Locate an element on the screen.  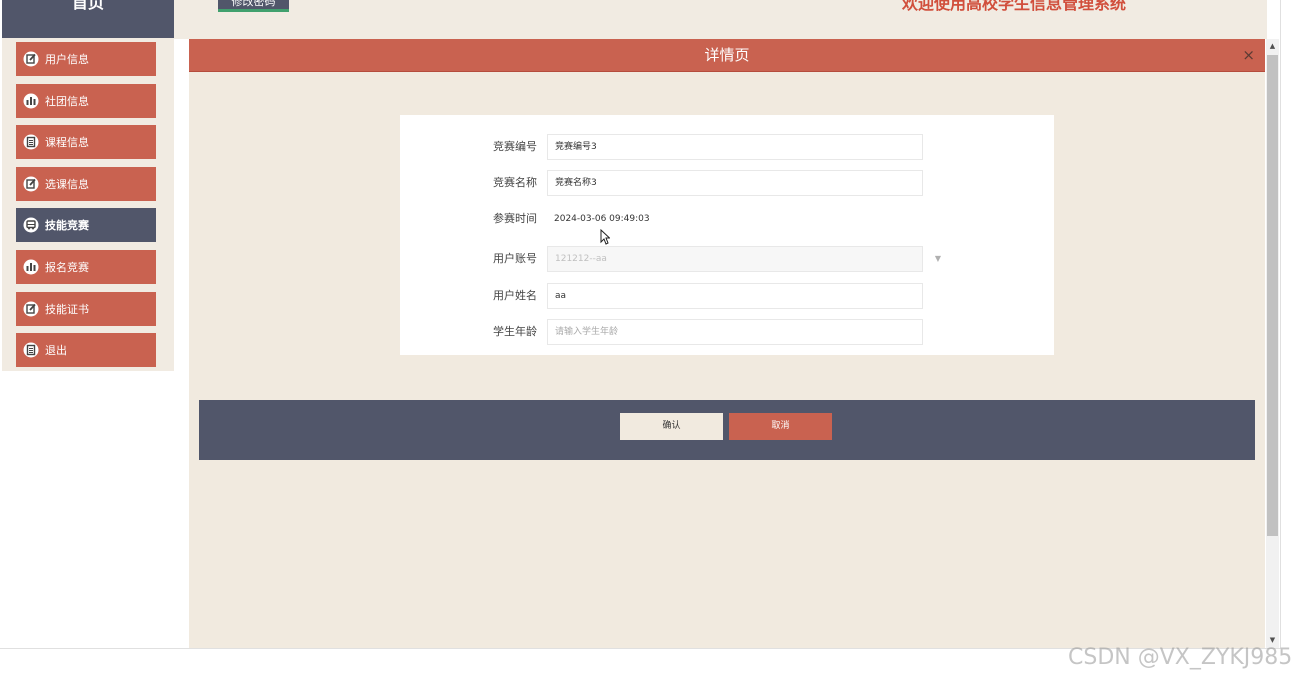
sidebar-item-skill-certificate: 技能证书 is located at coordinates (86, 309).